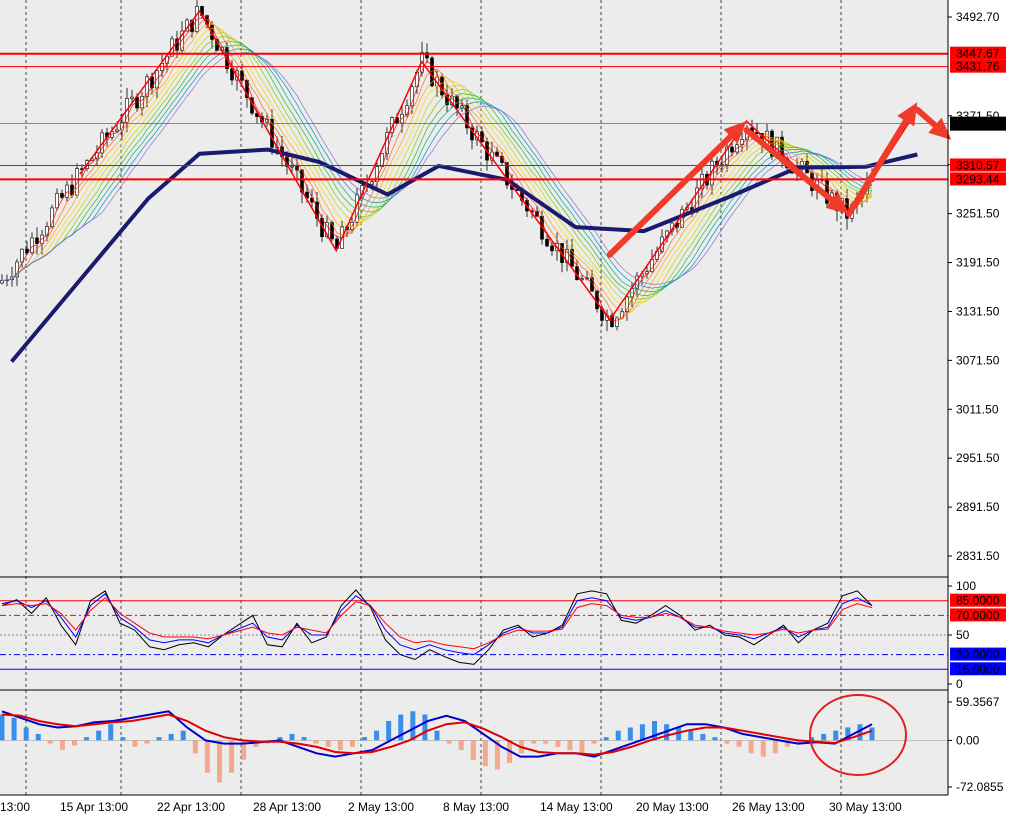 This screenshot has height=820, width=1016. I want to click on y-tick-label: 3492.70, so click(978, 17).